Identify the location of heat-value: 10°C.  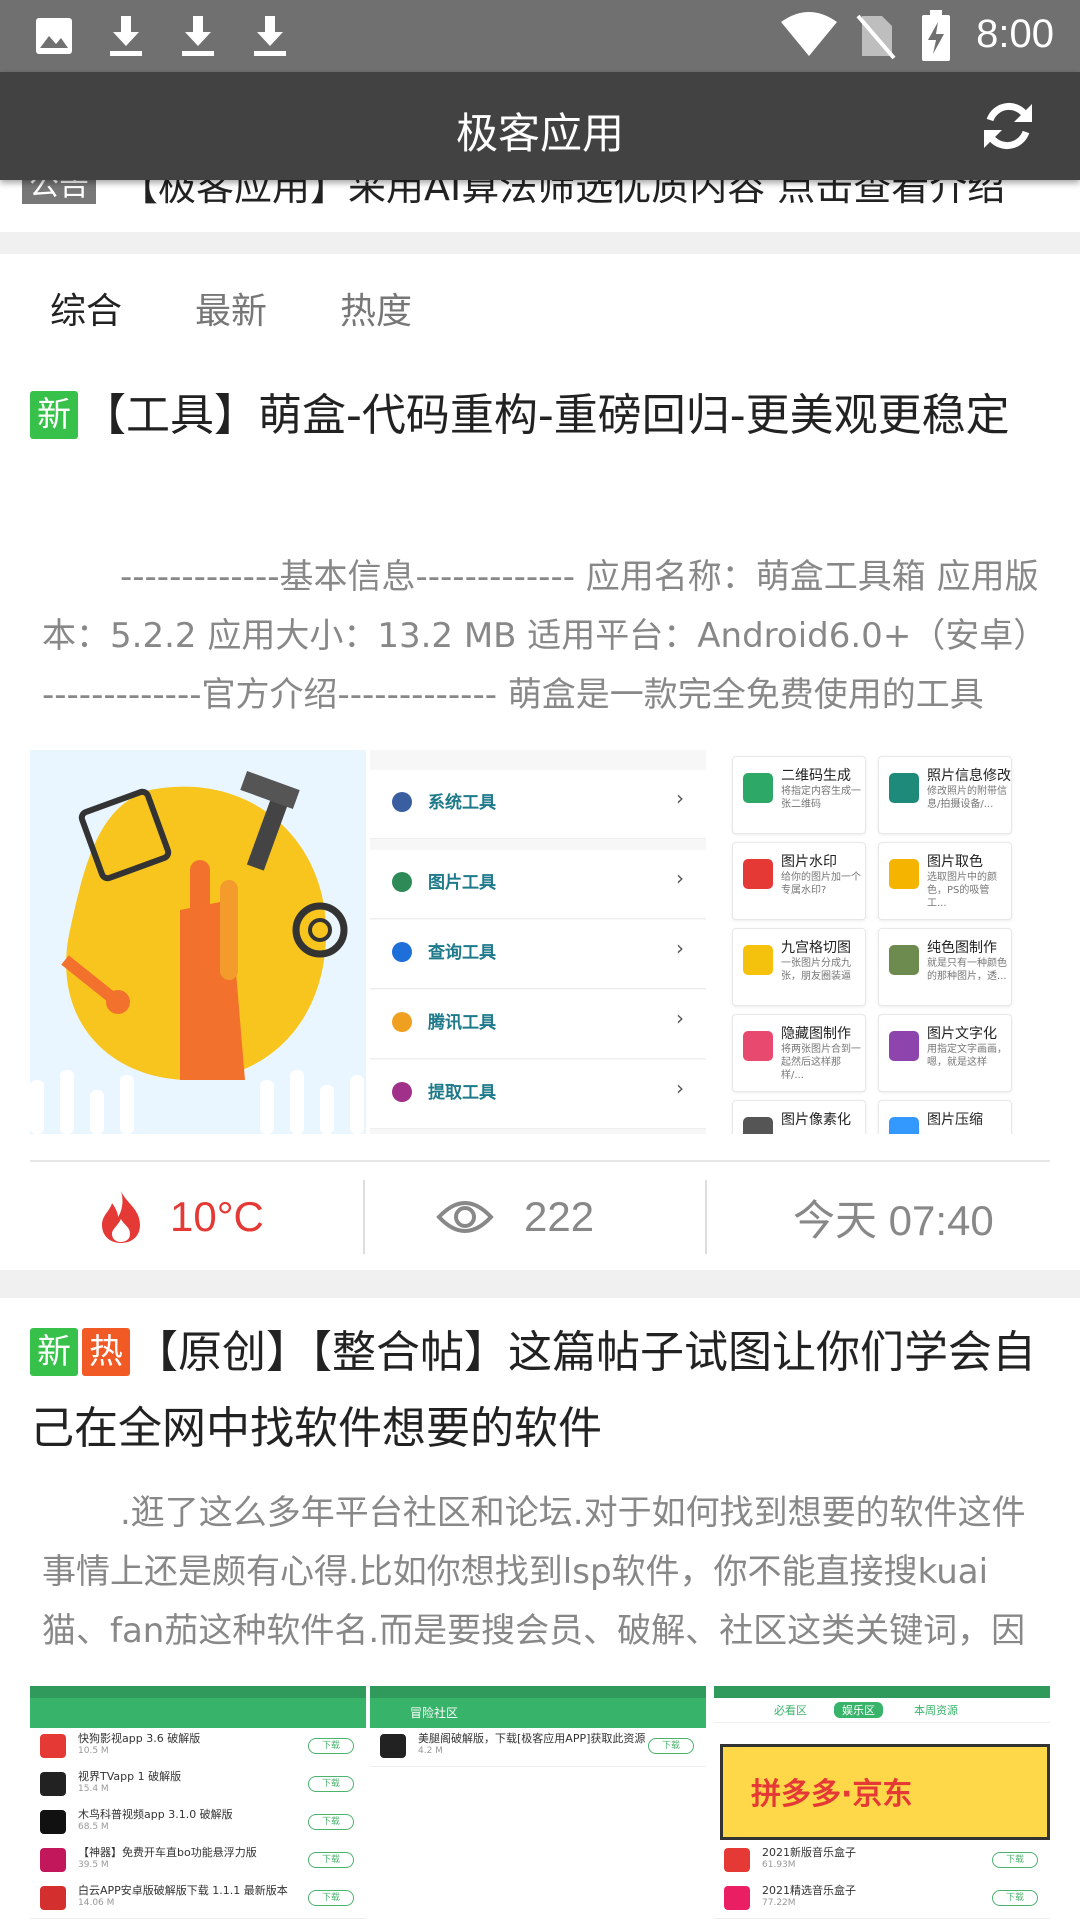
(217, 1216).